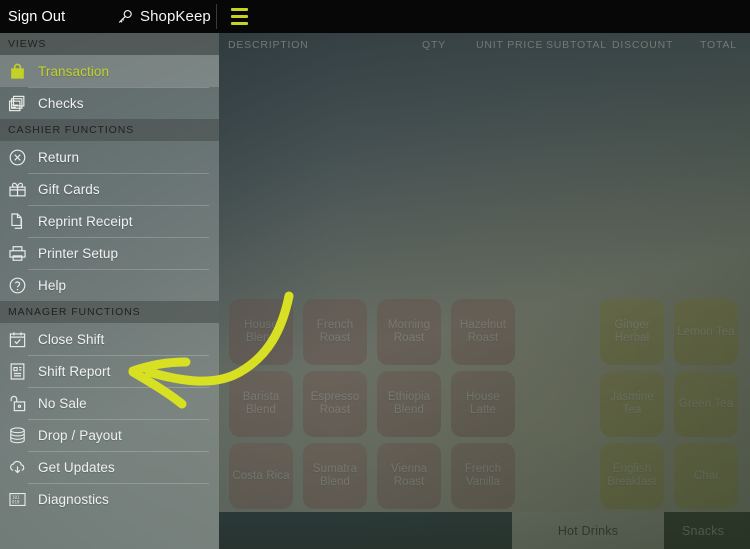 The height and width of the screenshot is (549, 750). I want to click on sidebar-item-shift-report-label: Shift Report, so click(74, 371).